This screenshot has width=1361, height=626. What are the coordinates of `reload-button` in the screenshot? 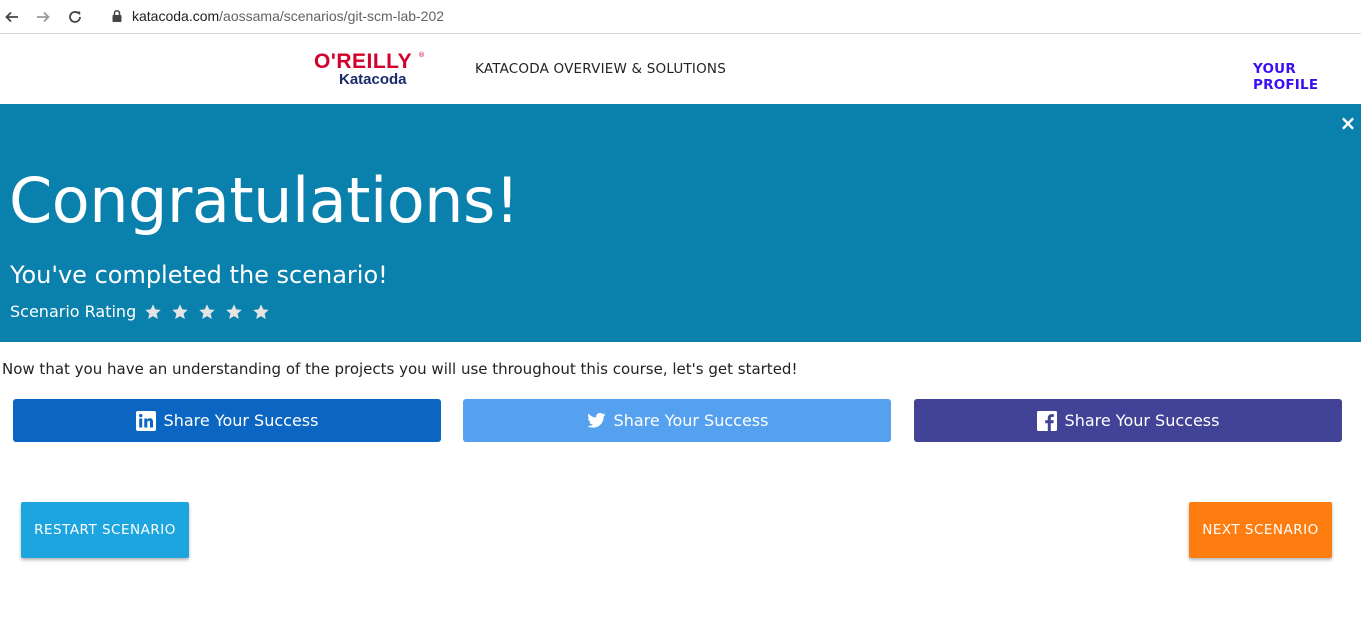 It's located at (75, 17).